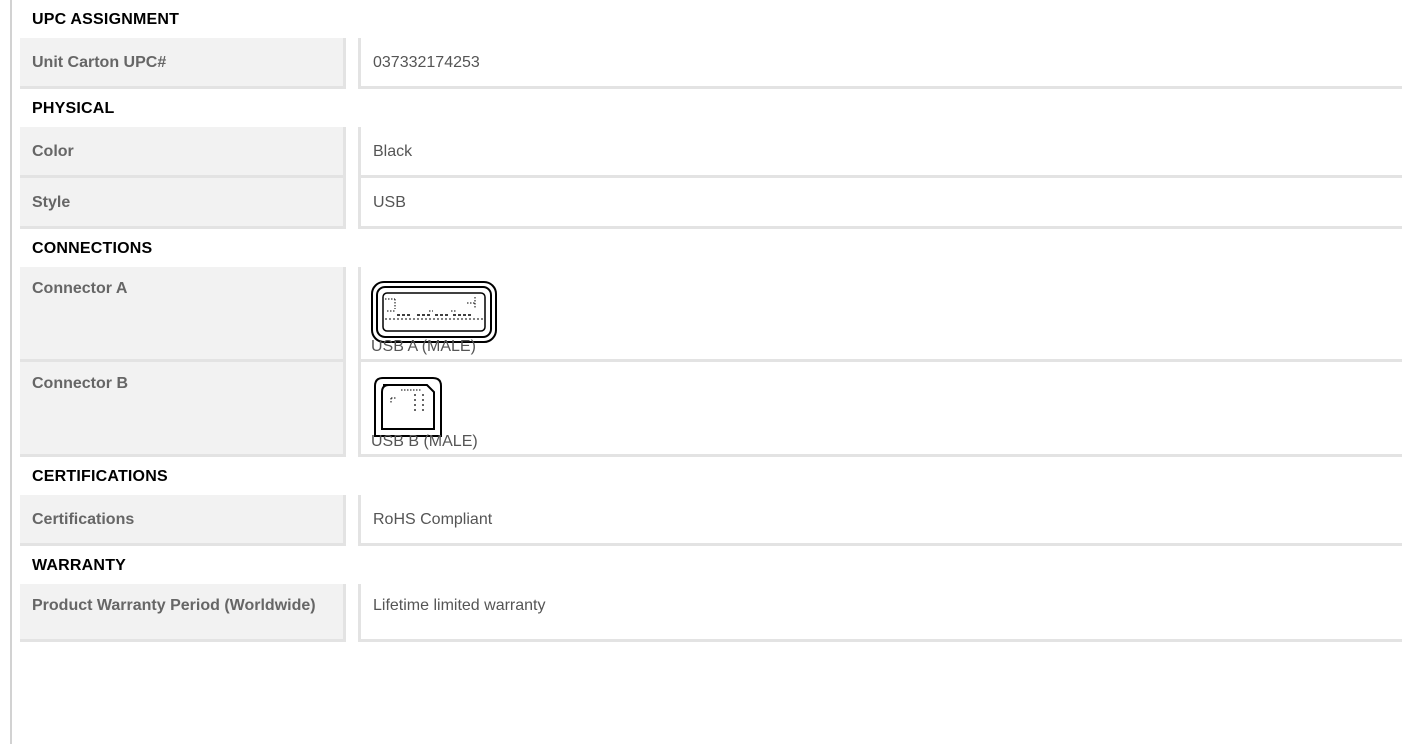 The height and width of the screenshot is (744, 1402). Describe the element at coordinates (880, 152) in the screenshot. I see `spec-value: Black` at that location.